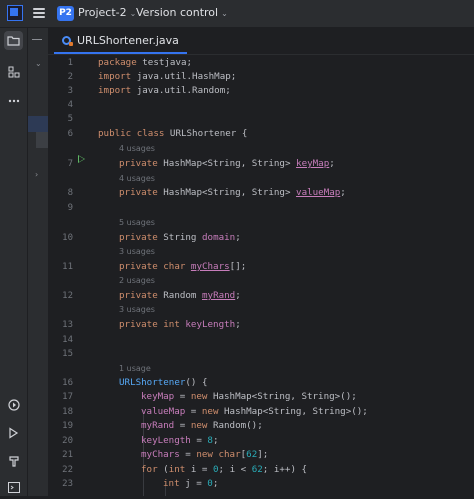  I want to click on usages-hint: 5 usages, so click(137, 222).